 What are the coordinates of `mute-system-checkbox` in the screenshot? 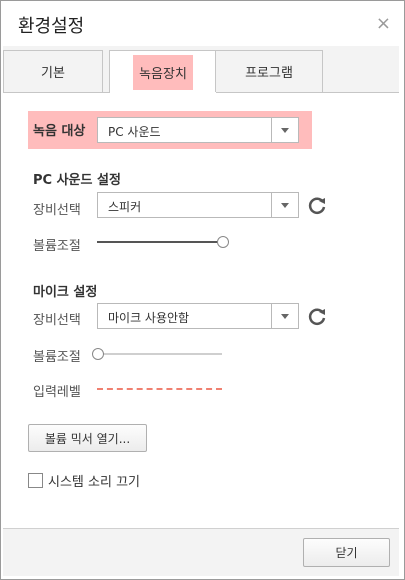 It's located at (35, 480).